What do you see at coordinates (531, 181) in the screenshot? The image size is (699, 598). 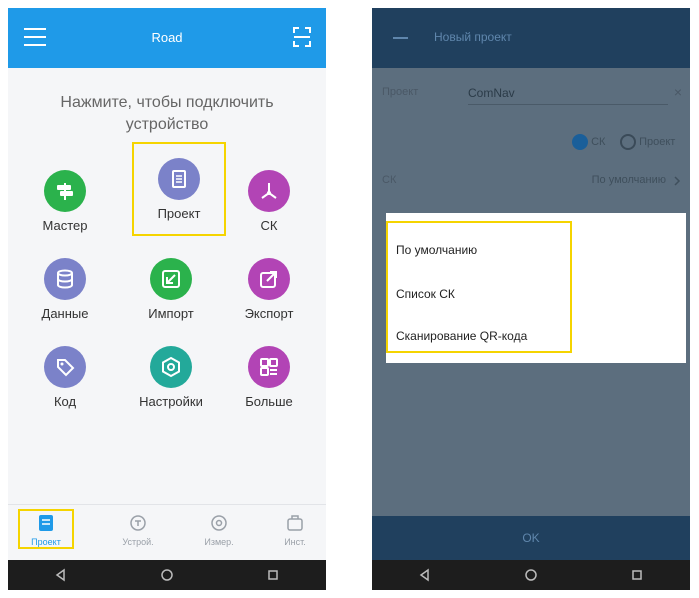 I see `coordinate-system-row: СК По умолчанию` at bounding box center [531, 181].